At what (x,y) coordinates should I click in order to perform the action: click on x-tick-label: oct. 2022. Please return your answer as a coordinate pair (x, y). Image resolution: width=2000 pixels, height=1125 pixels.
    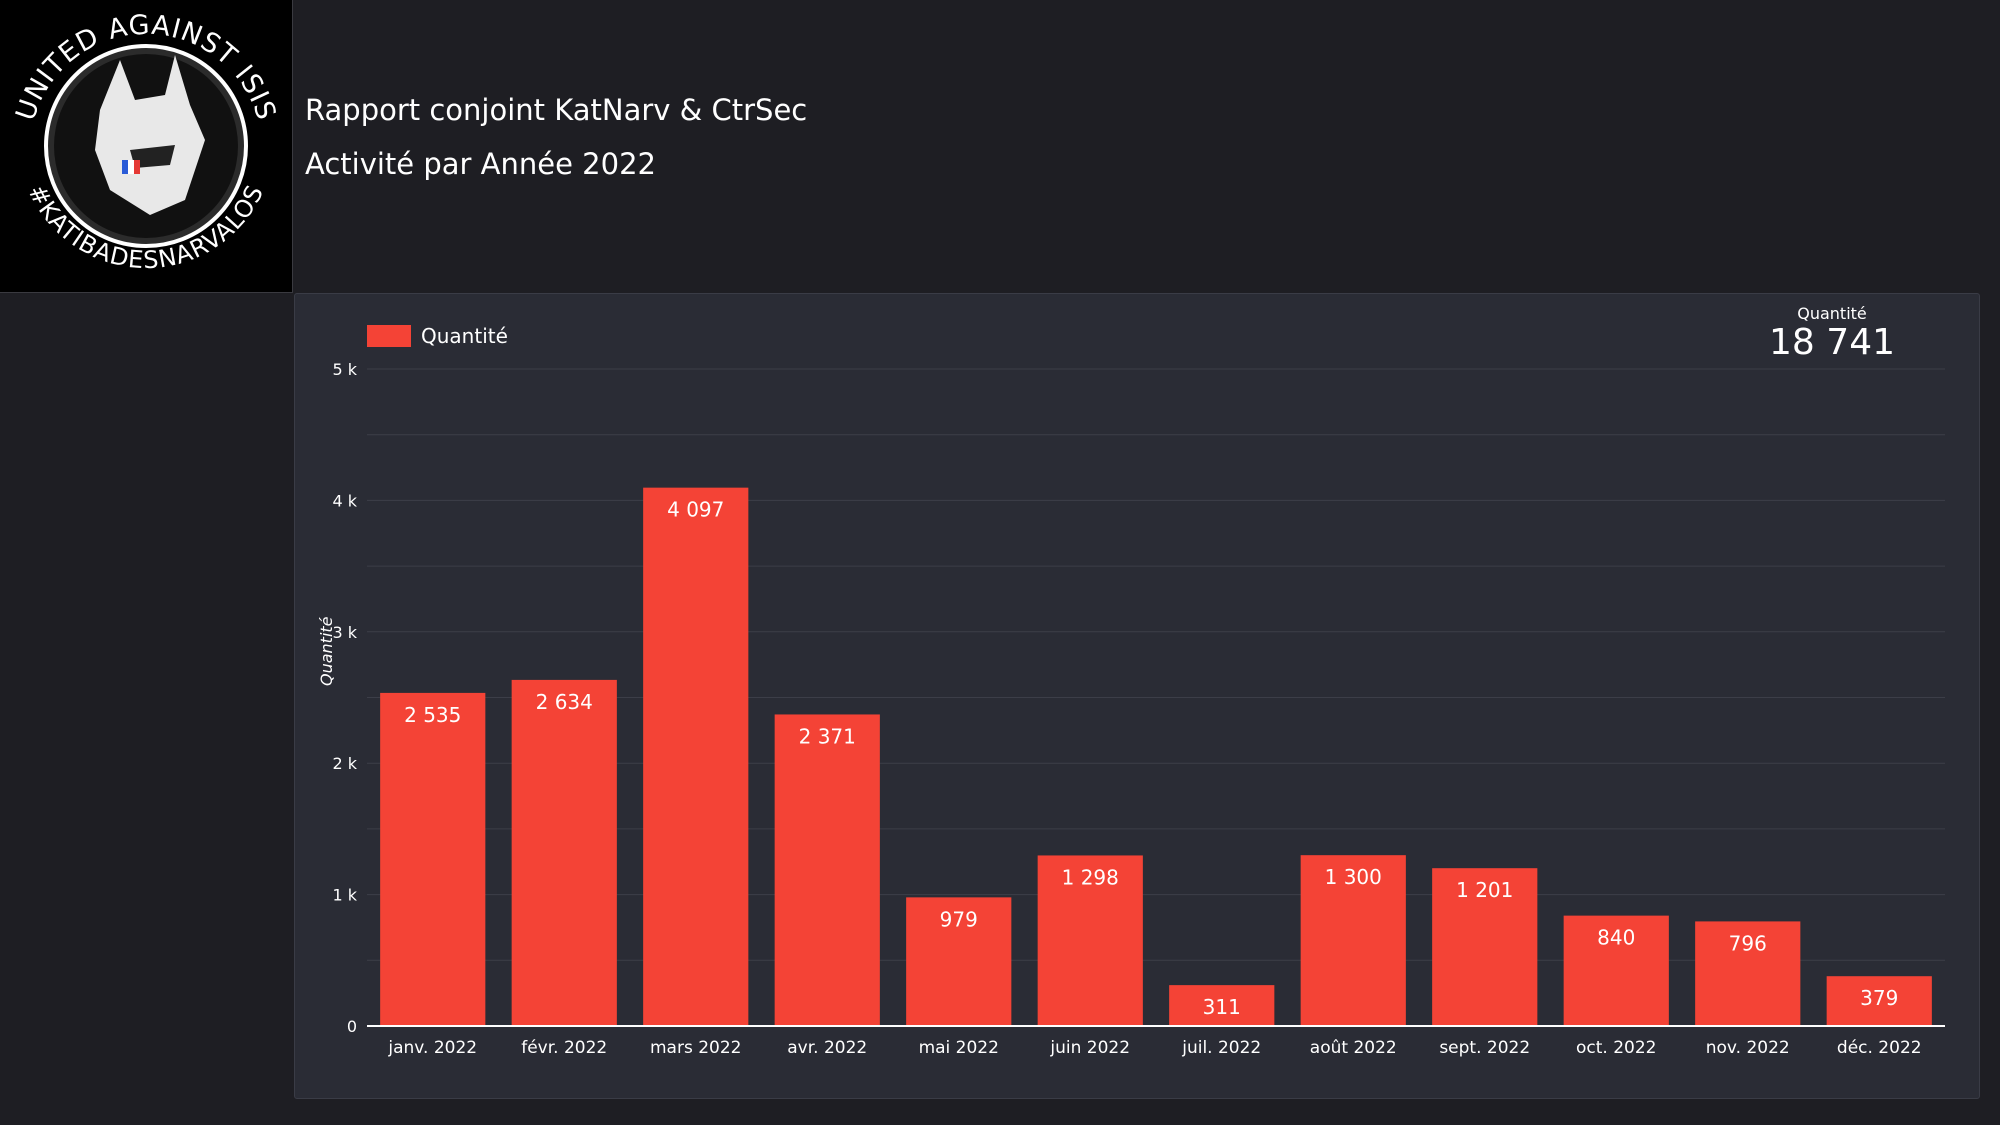
    Looking at the image, I should click on (1616, 1048).